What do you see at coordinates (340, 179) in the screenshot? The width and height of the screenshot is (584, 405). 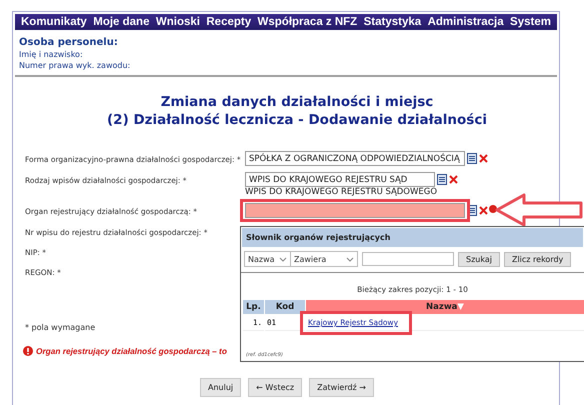 I see `input-field: WPIS DO KRAJOWEGO REJESTRU SĄD` at bounding box center [340, 179].